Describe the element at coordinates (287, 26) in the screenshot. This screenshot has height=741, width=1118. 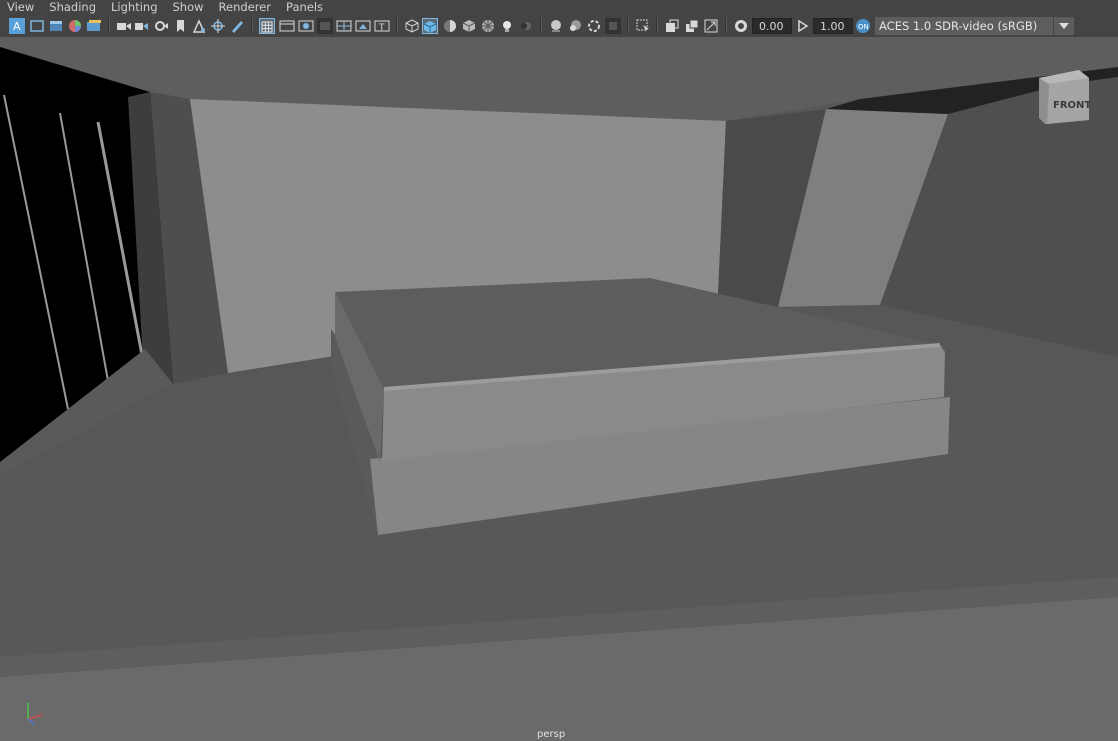
I see `film-gate-icon` at that location.